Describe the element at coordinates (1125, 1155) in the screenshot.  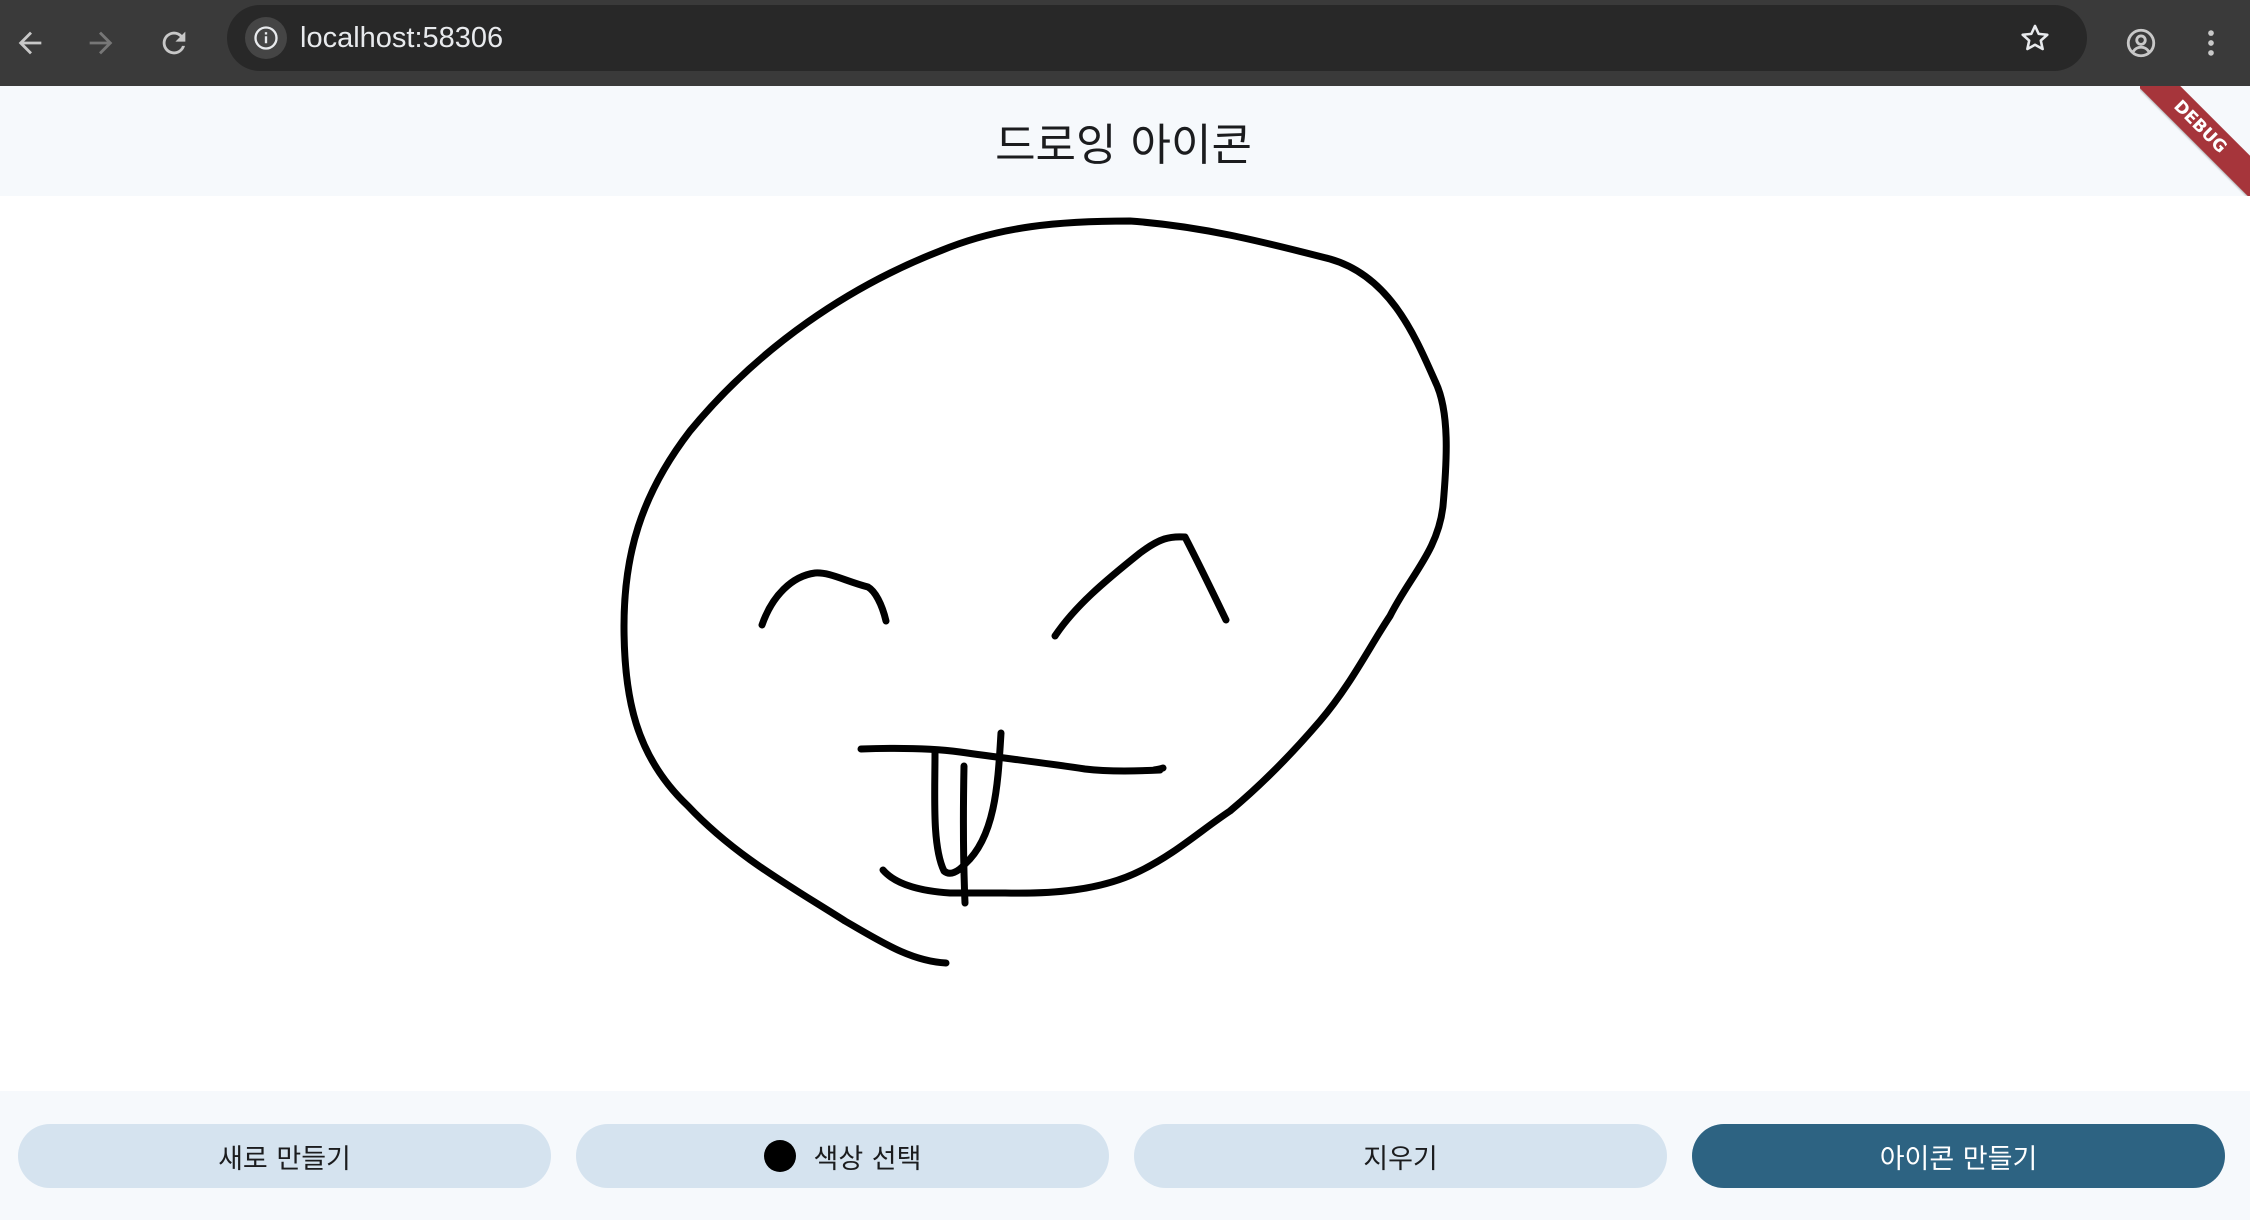
I see `bottom-toolbar: 새로 만들기 색상 선택 지우기 아이콘 만들기` at that location.